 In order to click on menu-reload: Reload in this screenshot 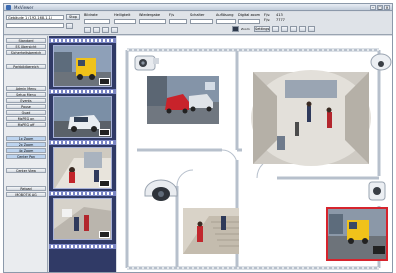, I will do `click(26, 188)`.